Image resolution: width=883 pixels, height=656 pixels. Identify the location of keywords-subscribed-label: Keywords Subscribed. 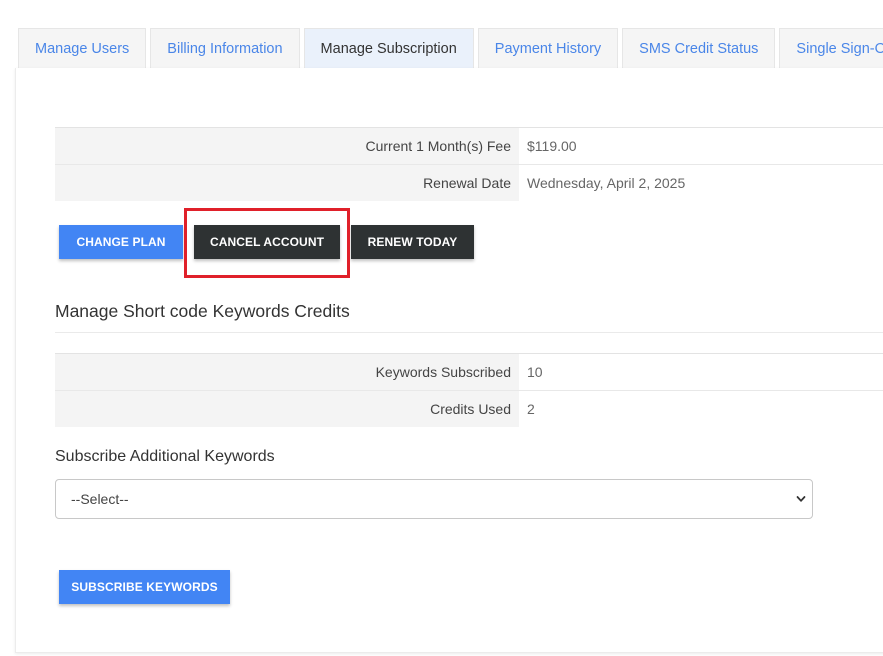
(287, 372).